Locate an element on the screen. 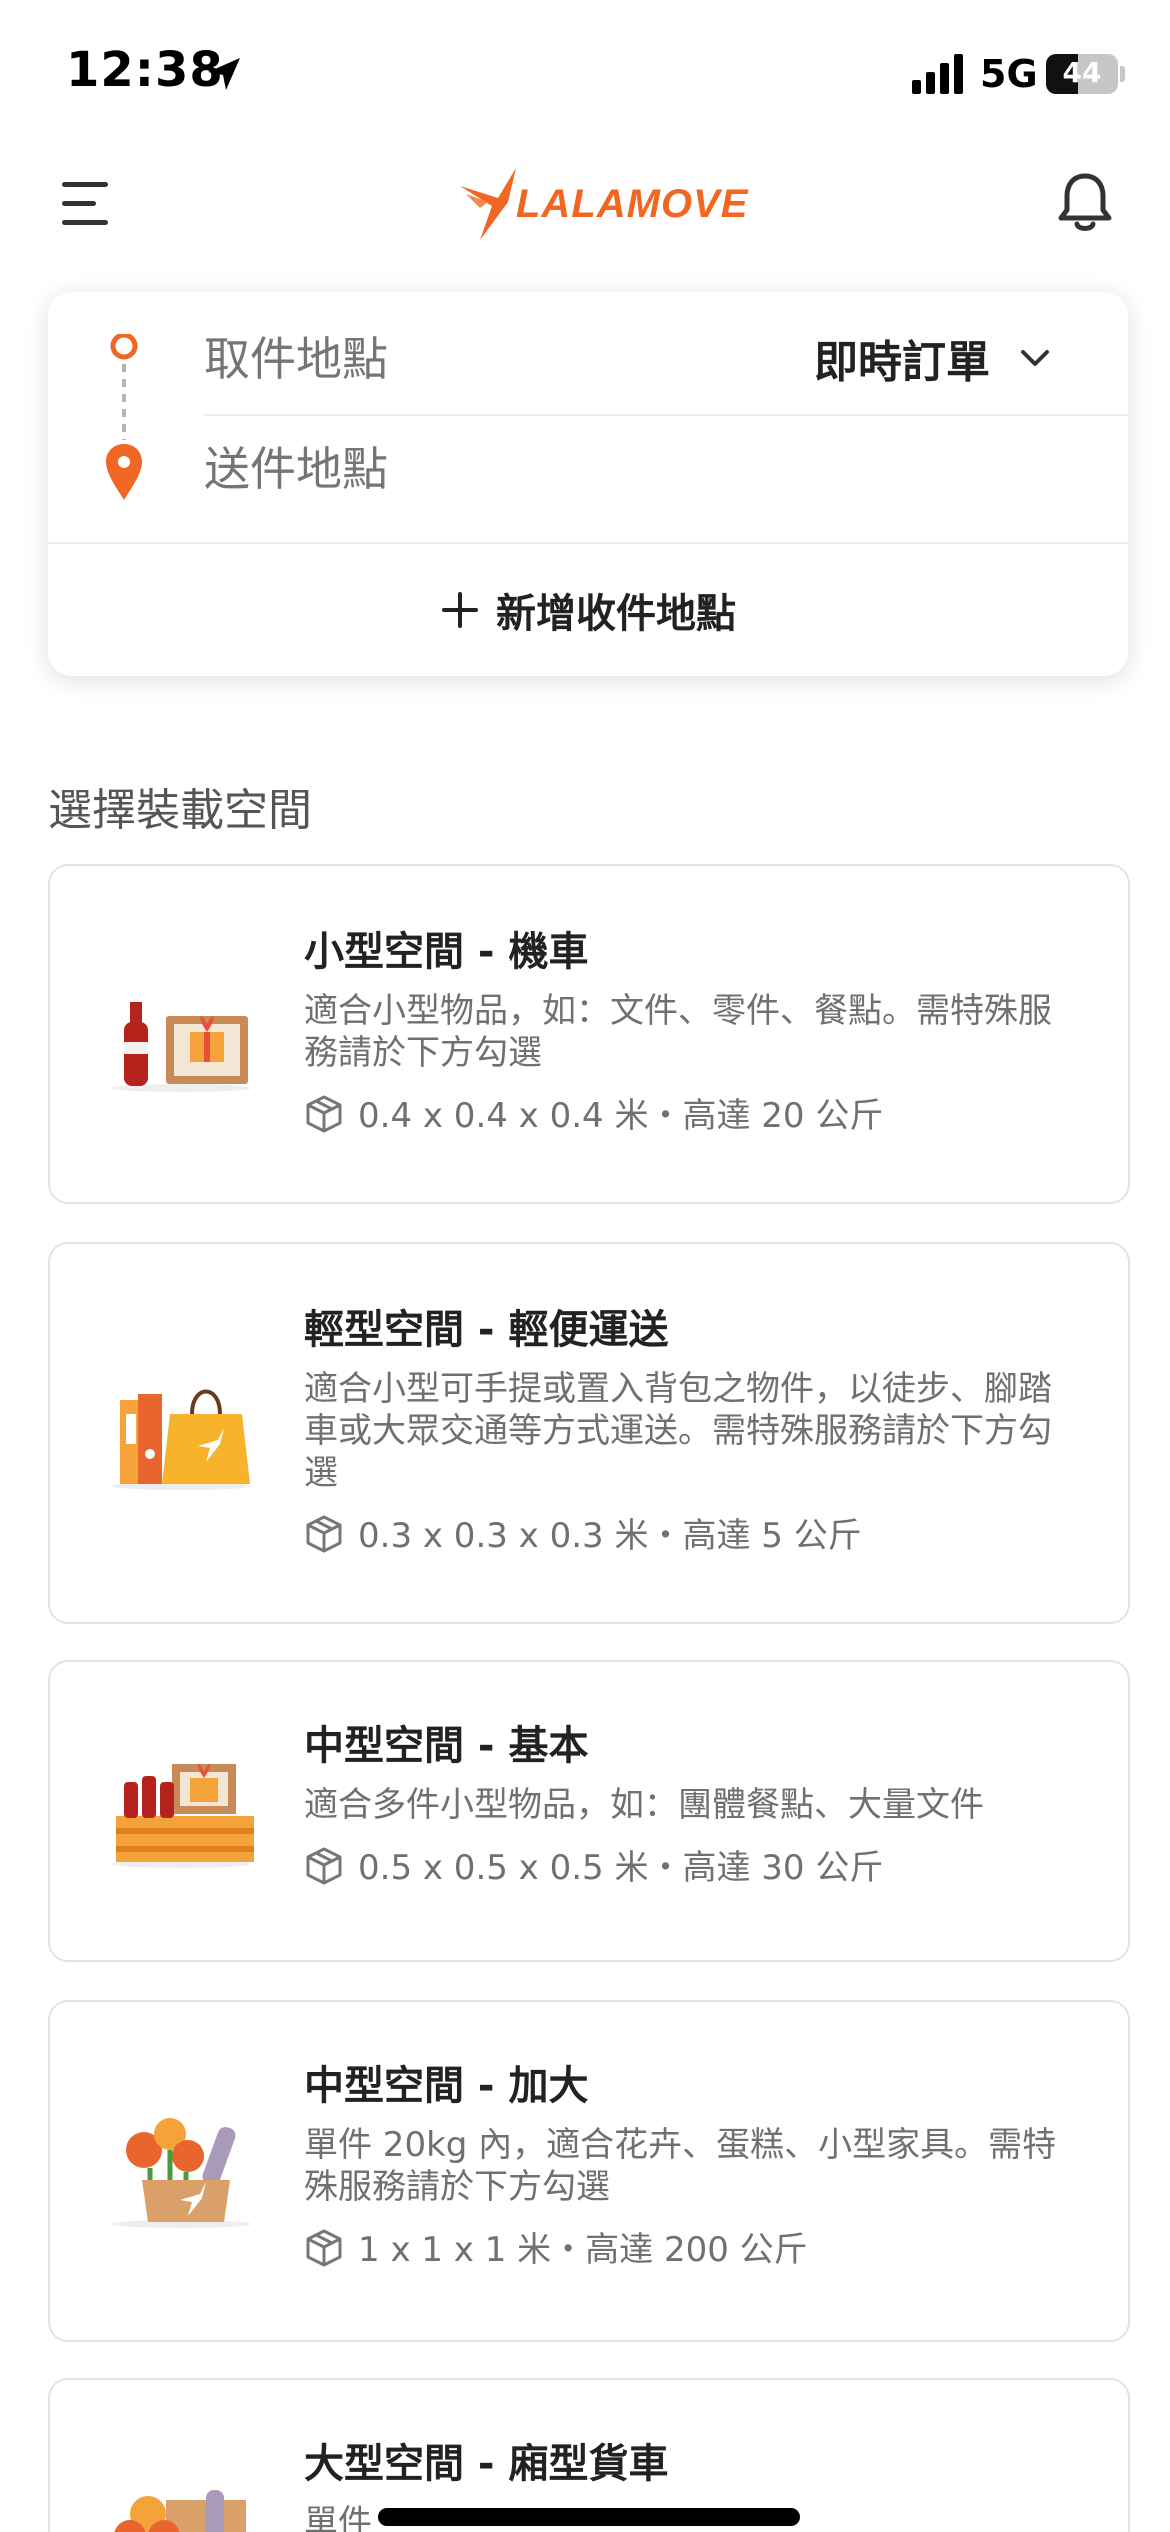 The height and width of the screenshot is (2532, 1170). vehicle-spec: 0.5 x 0.5 x 0.5 米・高達 30 公斤 is located at coordinates (686, 1864).